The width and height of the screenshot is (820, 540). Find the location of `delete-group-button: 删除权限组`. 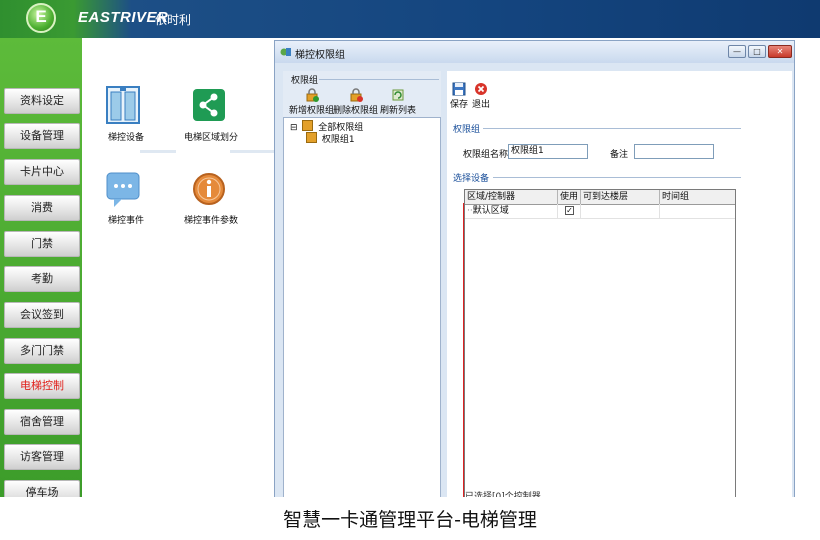

delete-group-button: 删除权限组 is located at coordinates (355, 102).